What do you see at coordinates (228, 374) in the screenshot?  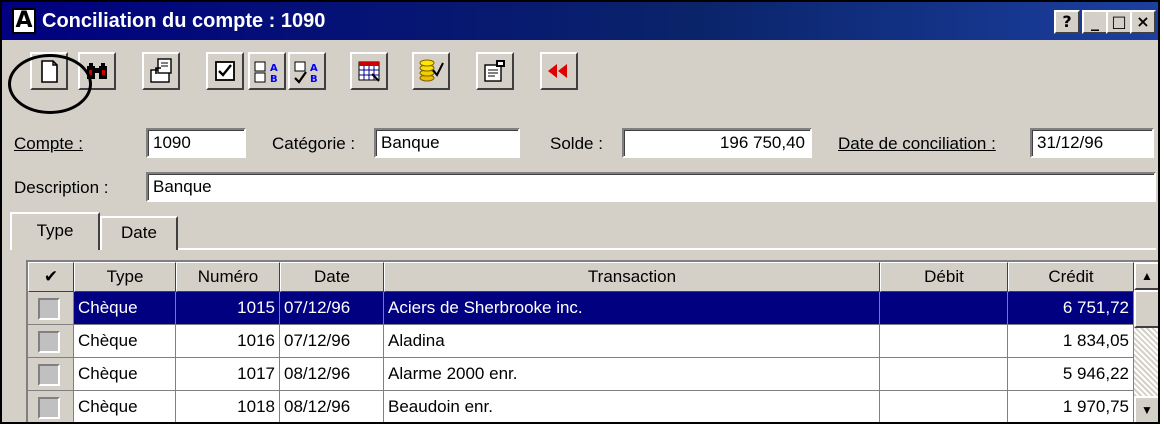 I see `cell-numero: 1017` at bounding box center [228, 374].